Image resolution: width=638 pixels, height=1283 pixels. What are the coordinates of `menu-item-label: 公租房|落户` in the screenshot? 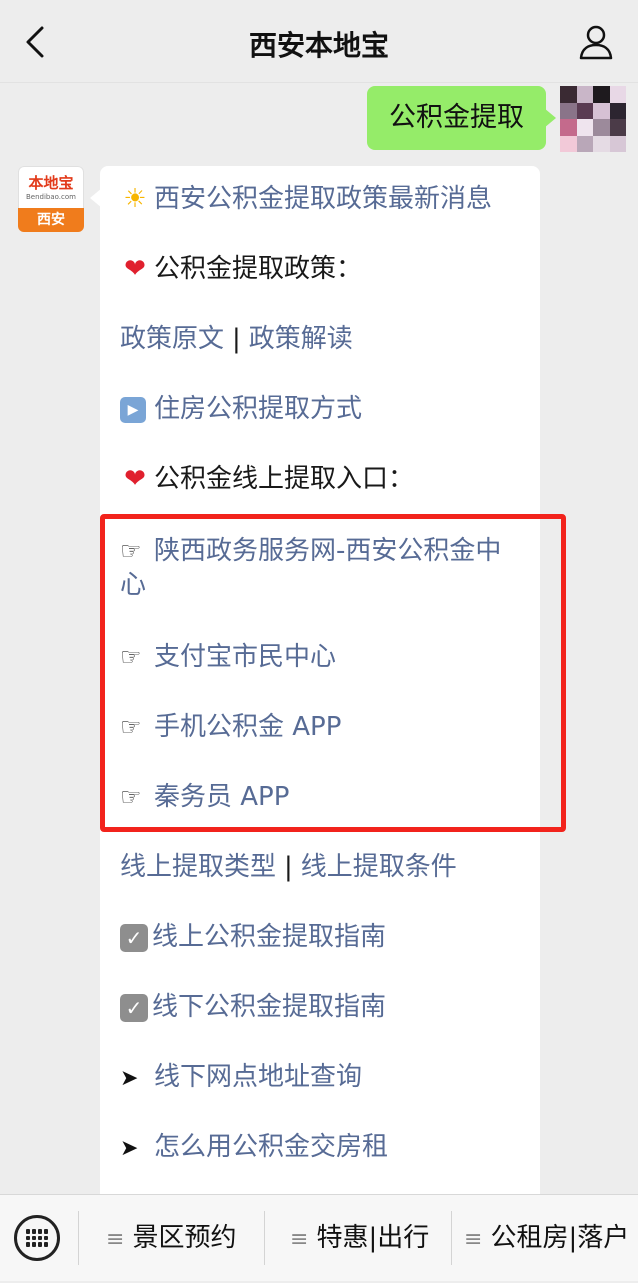 It's located at (560, 1238).